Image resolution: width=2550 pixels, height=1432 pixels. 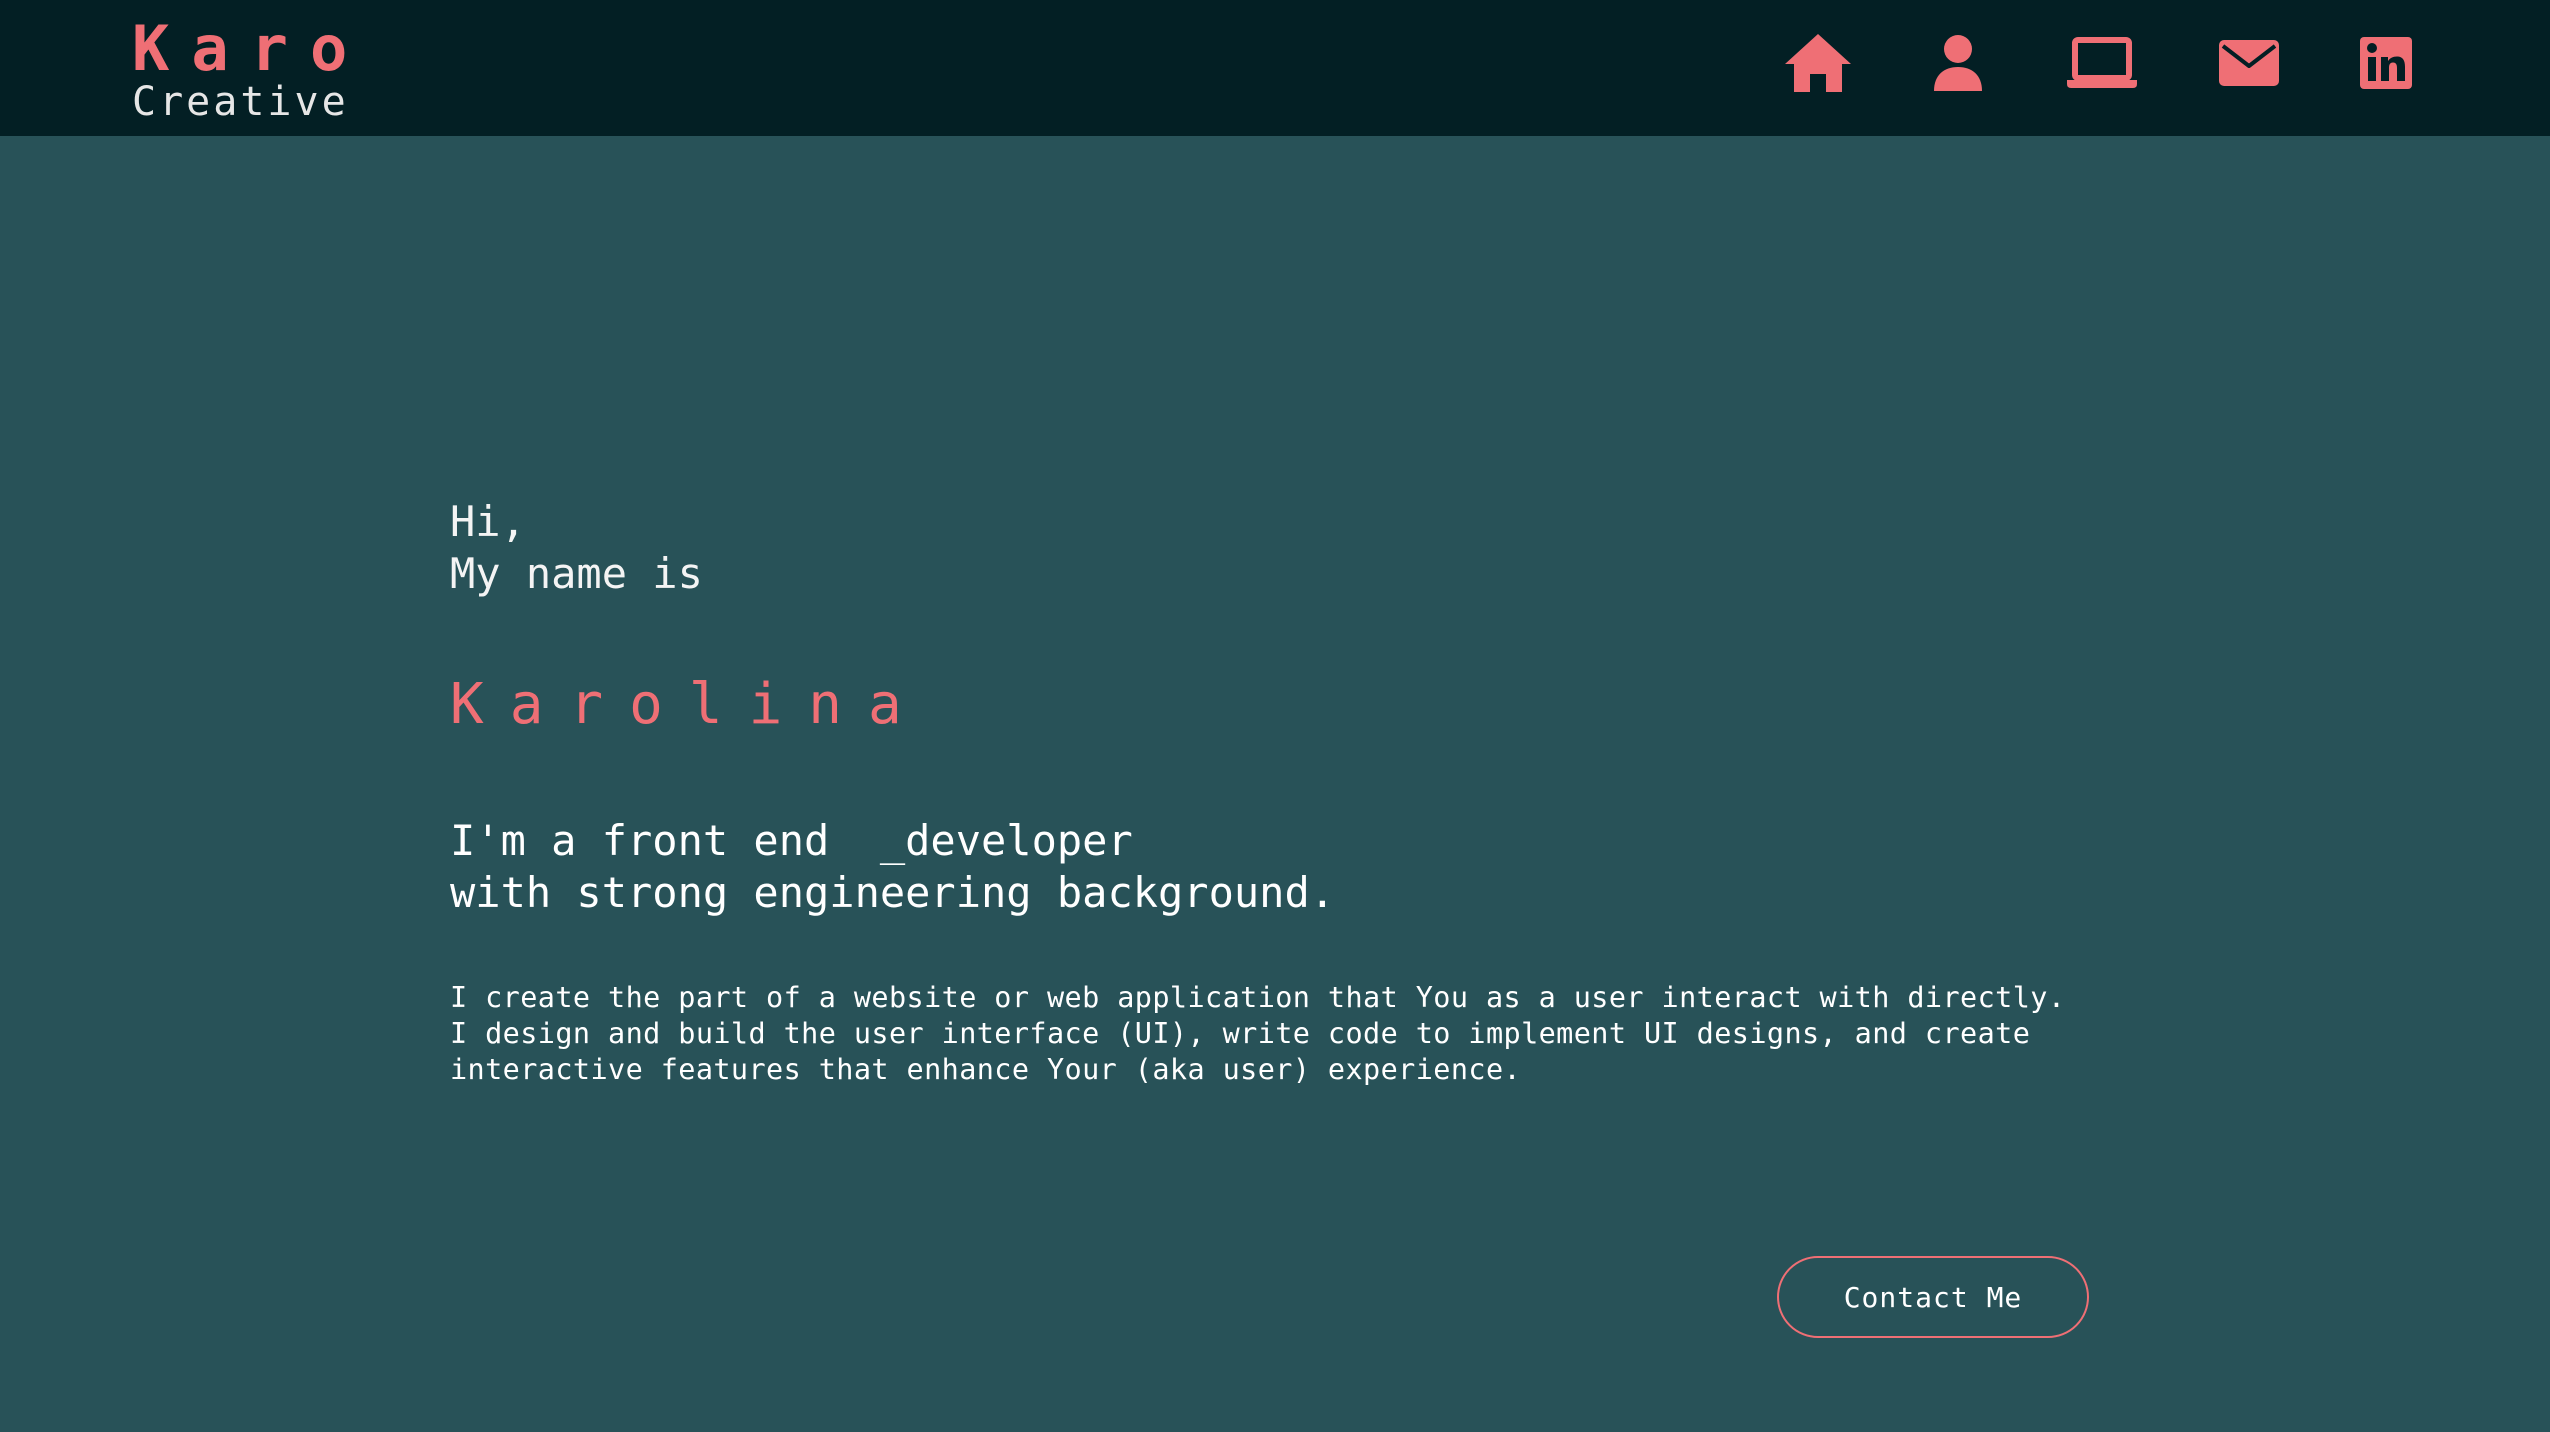 I want to click on greeting-line-2: My name is, so click(x=576, y=573).